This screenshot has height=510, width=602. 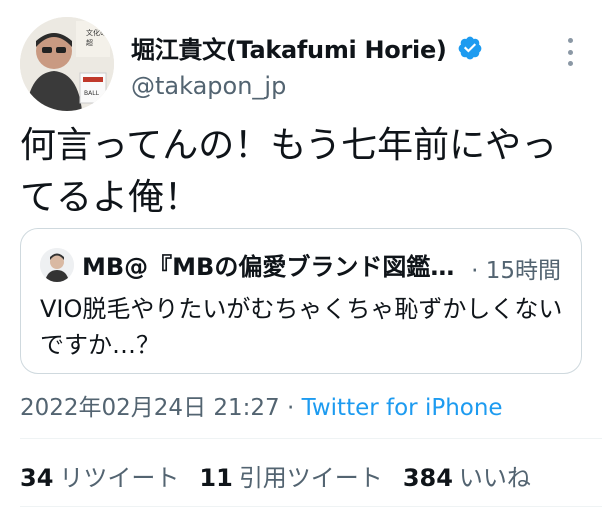 What do you see at coordinates (150, 408) in the screenshot?
I see `tweet-timestamp: 2022年02月24日 21:27` at bounding box center [150, 408].